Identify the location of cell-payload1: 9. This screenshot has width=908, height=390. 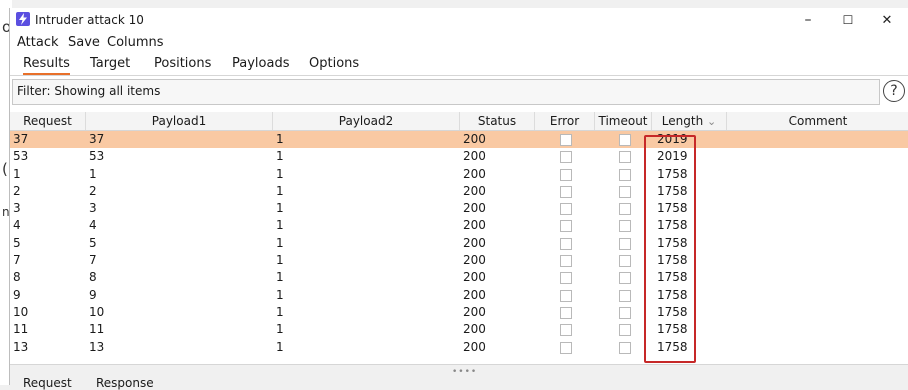
(93, 294).